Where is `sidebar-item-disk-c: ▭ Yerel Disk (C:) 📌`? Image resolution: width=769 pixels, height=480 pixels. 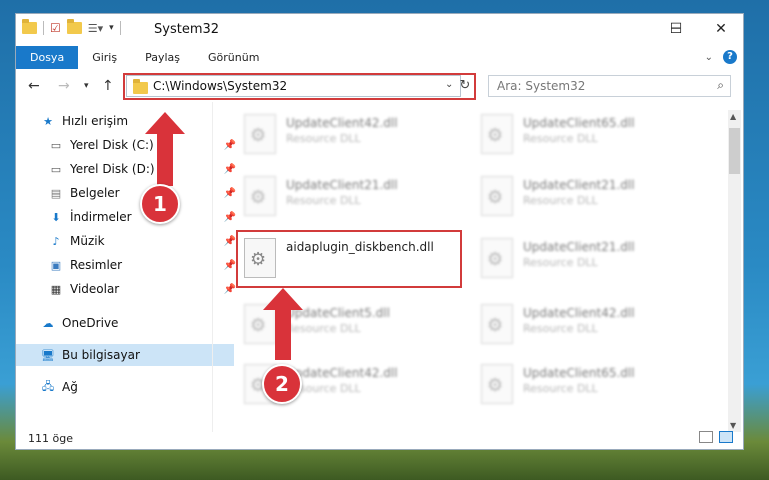
sidebar-item-disk-c: ▭ Yerel Disk (C:) 📌 is located at coordinates (129, 145).